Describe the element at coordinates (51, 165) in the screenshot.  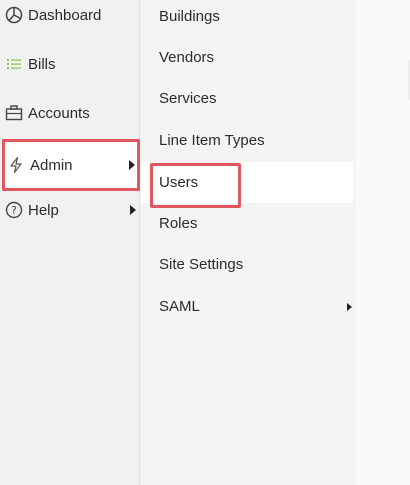
I see `sidebar-item-label: Admin` at that location.